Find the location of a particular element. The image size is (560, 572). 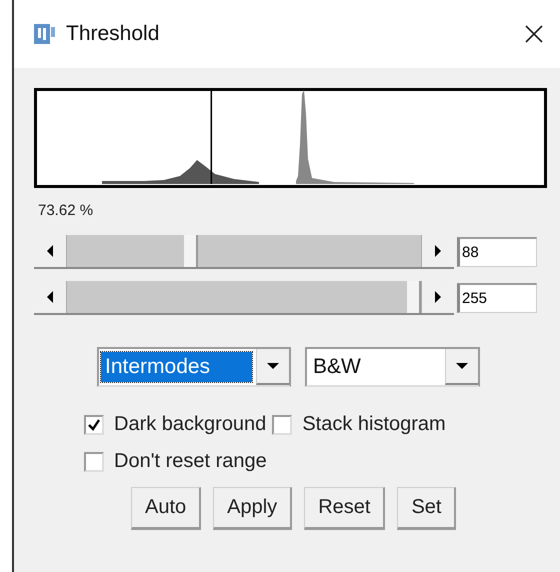

dialog-button: Set is located at coordinates (426, 508).